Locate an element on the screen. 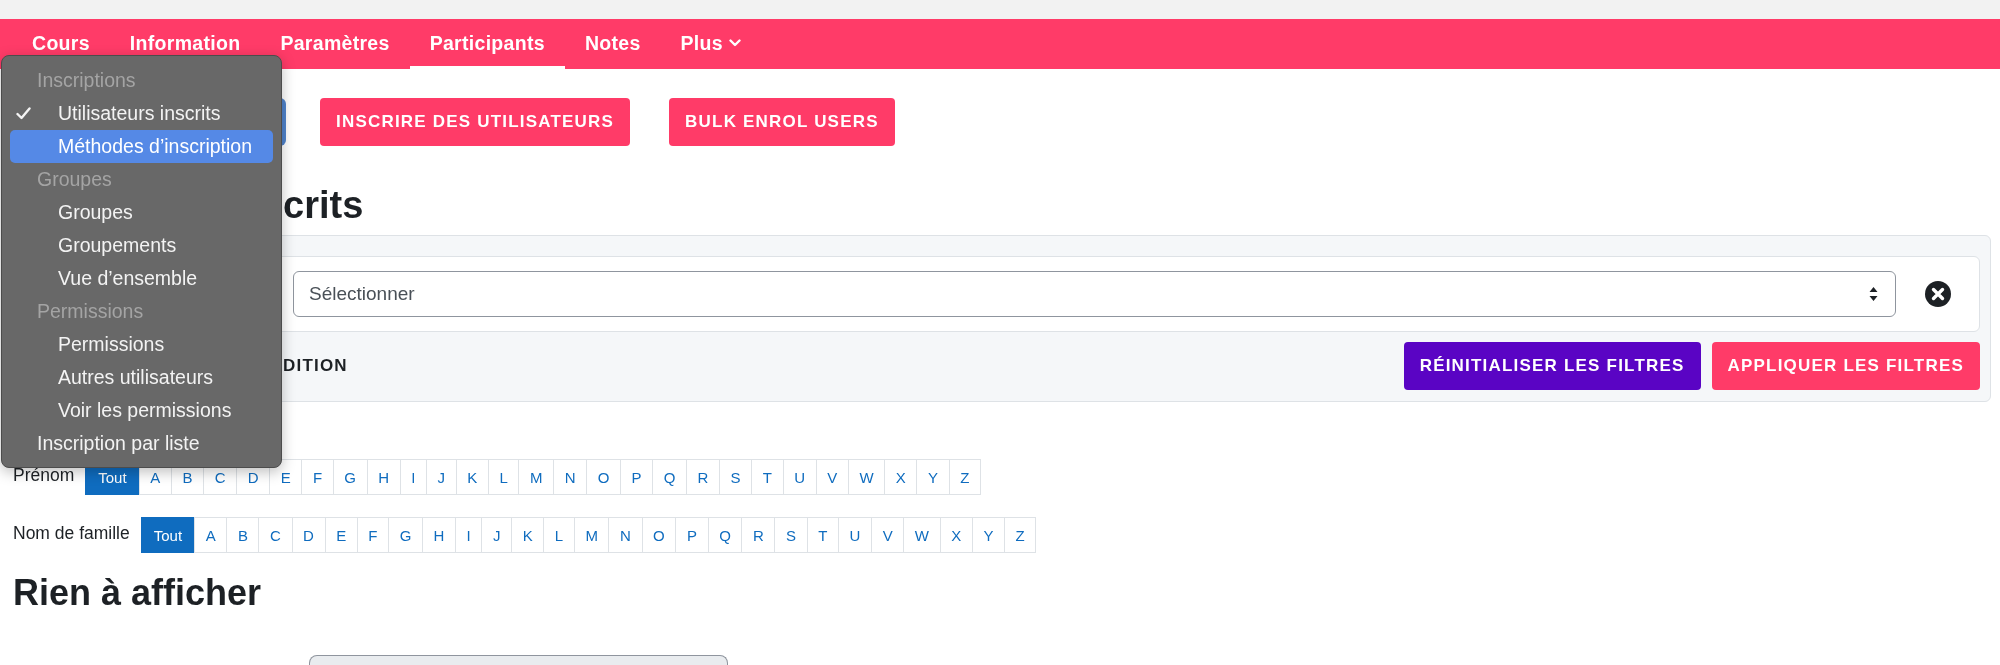  empty-message: Rien à afficher is located at coordinates (137, 593).